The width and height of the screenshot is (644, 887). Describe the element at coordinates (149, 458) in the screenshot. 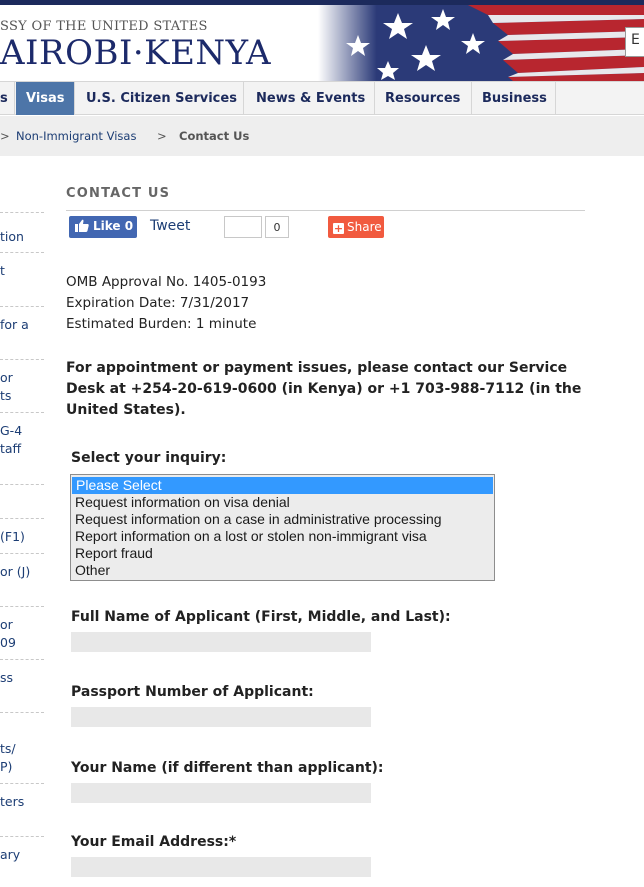

I see `inquiry-label: Select your inquiry:` at that location.